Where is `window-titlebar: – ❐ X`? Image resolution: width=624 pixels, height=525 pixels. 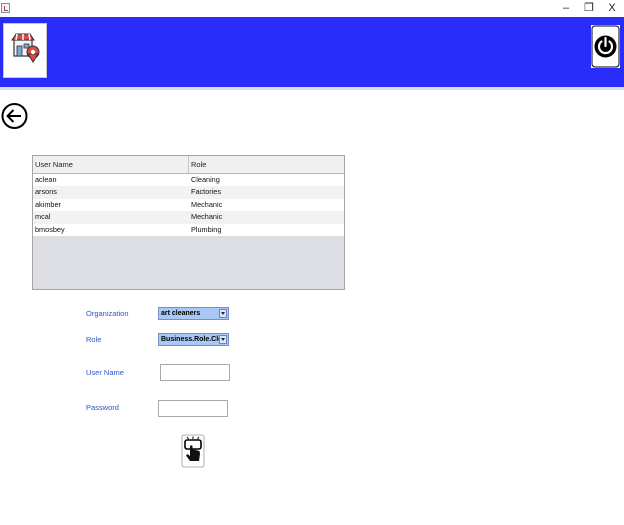 window-titlebar: – ❐ X is located at coordinates (312, 8).